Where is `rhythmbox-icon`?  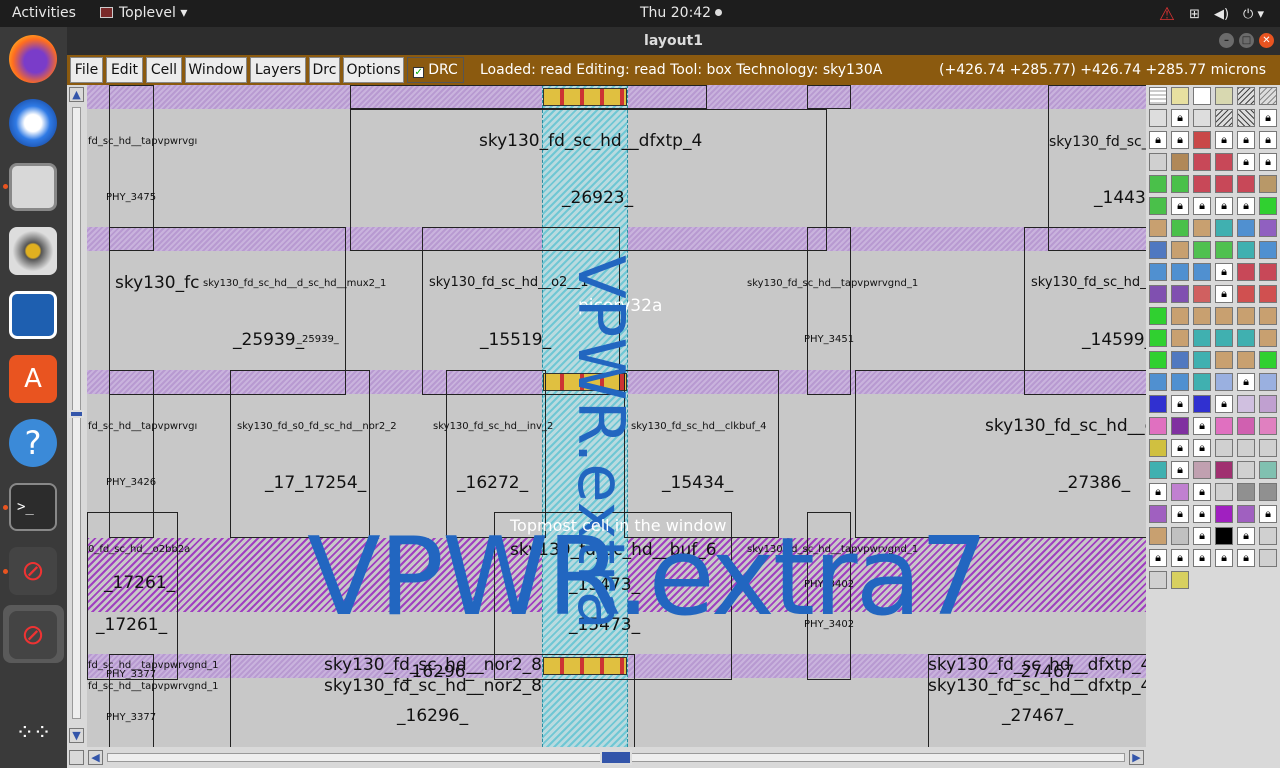 rhythmbox-icon is located at coordinates (33, 251).